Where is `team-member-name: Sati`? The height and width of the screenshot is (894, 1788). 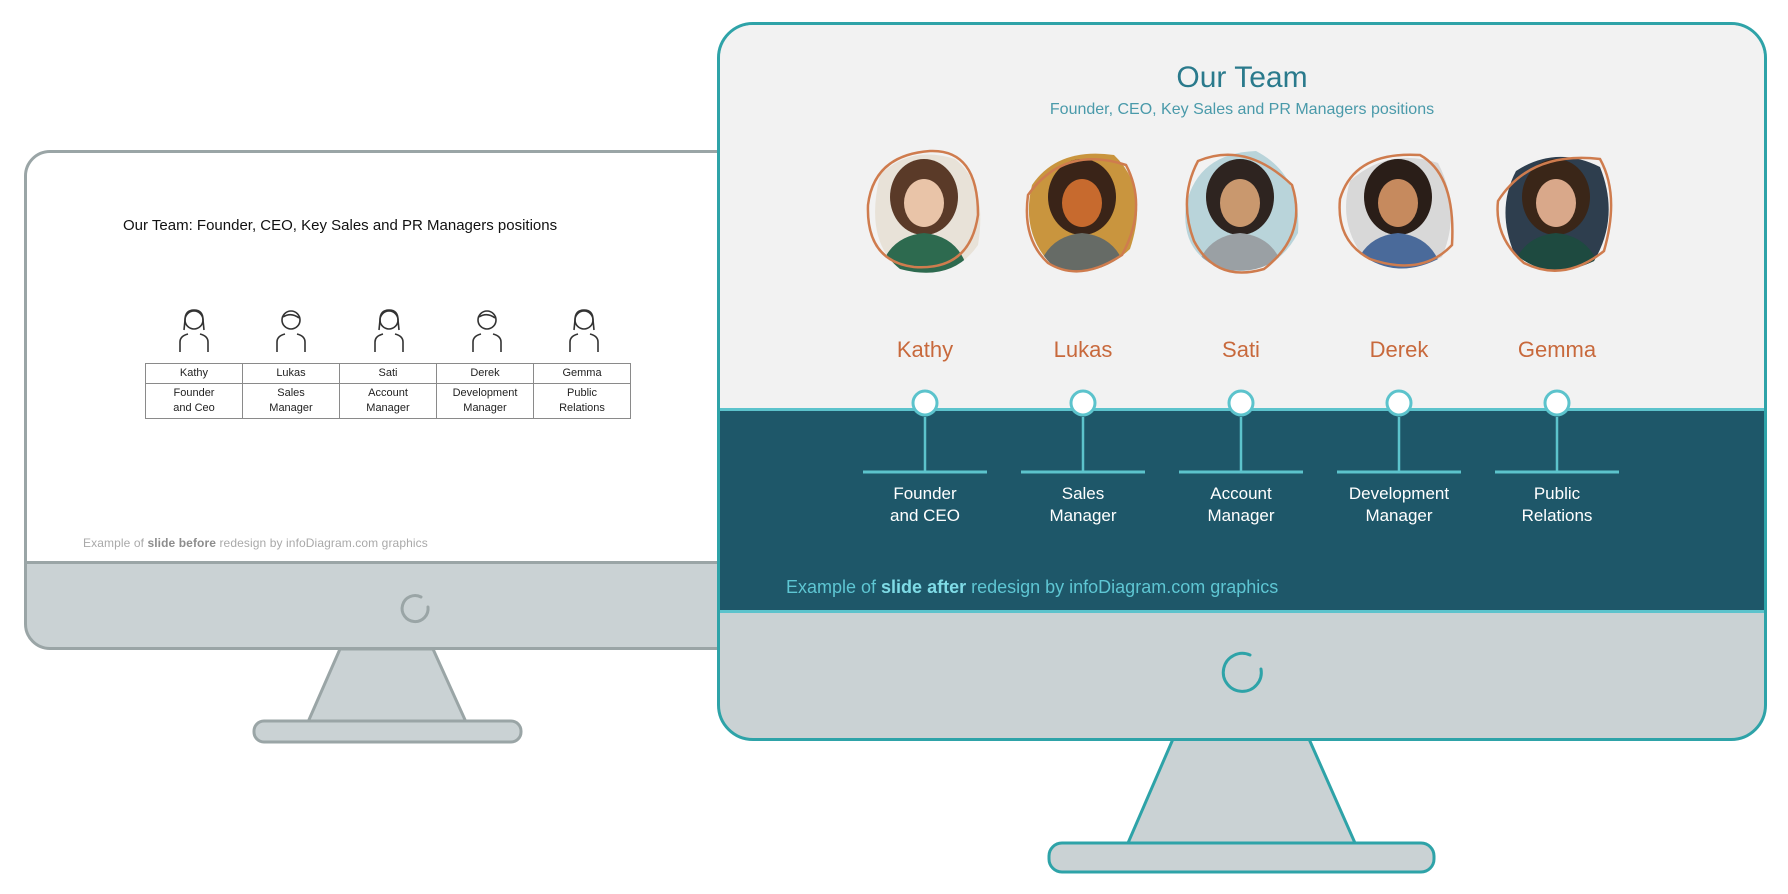 team-member-name: Sati is located at coordinates (1241, 349).